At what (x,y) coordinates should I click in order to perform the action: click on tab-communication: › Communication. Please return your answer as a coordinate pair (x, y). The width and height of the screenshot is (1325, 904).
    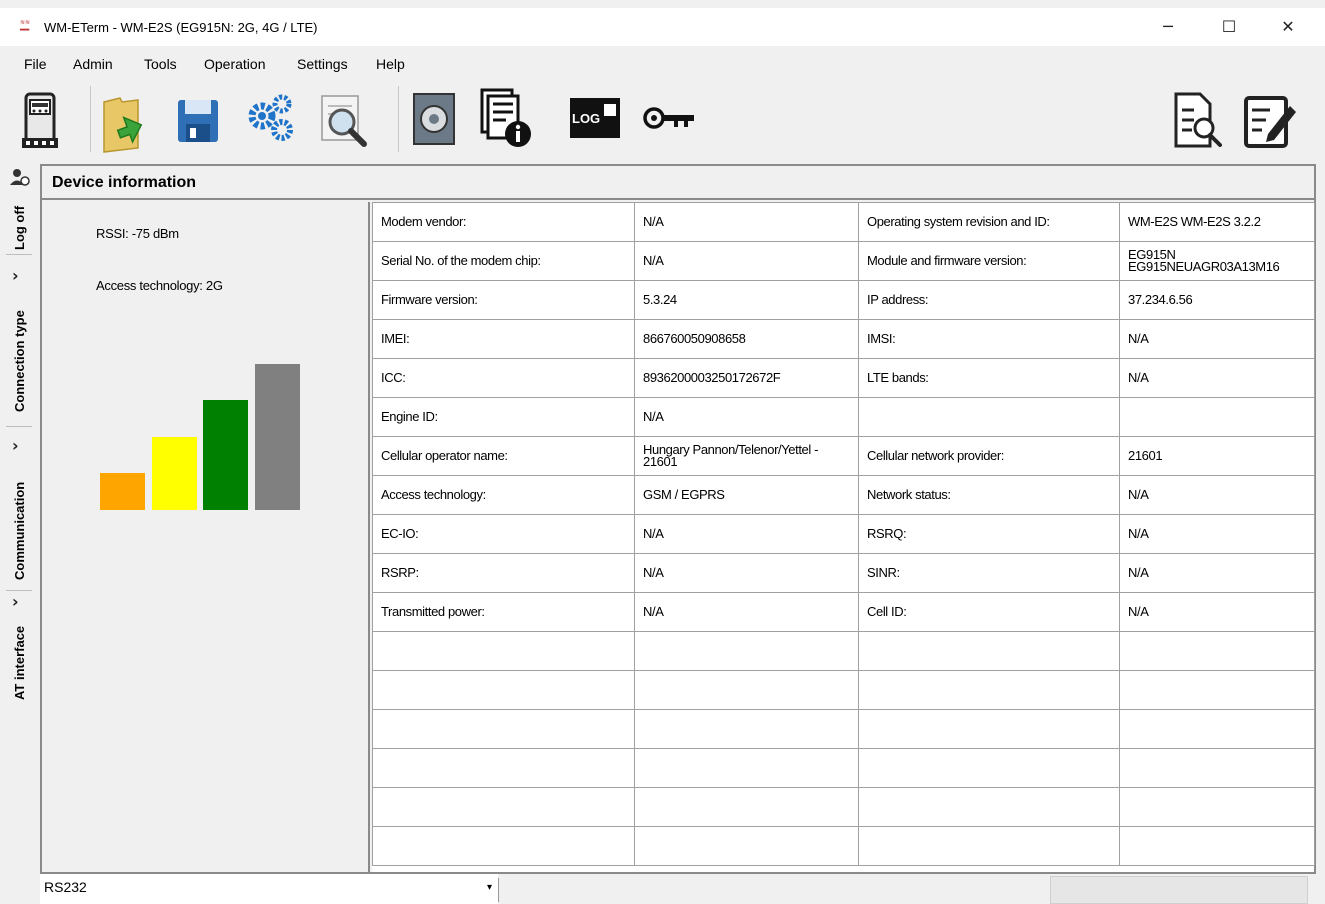
    Looking at the image, I should click on (19, 509).